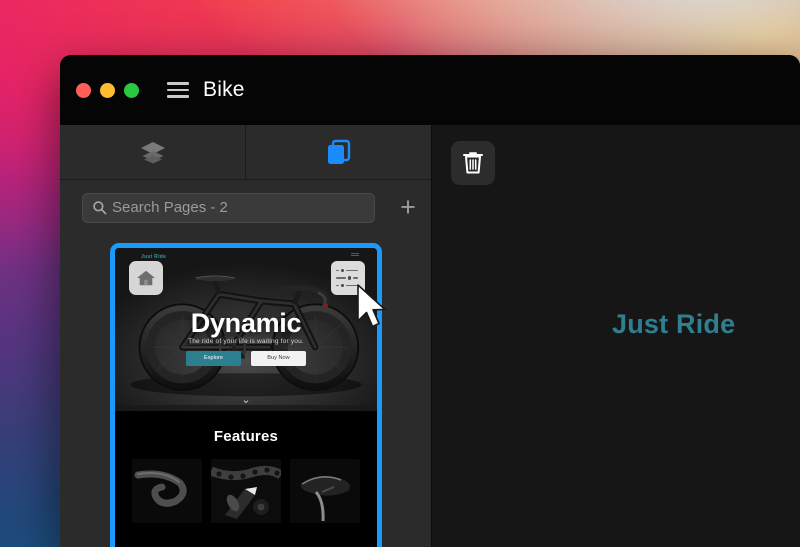 Image resolution: width=800 pixels, height=547 pixels. Describe the element at coordinates (278, 358) in the screenshot. I see `preview-buy-now-button: Buy Now` at that location.